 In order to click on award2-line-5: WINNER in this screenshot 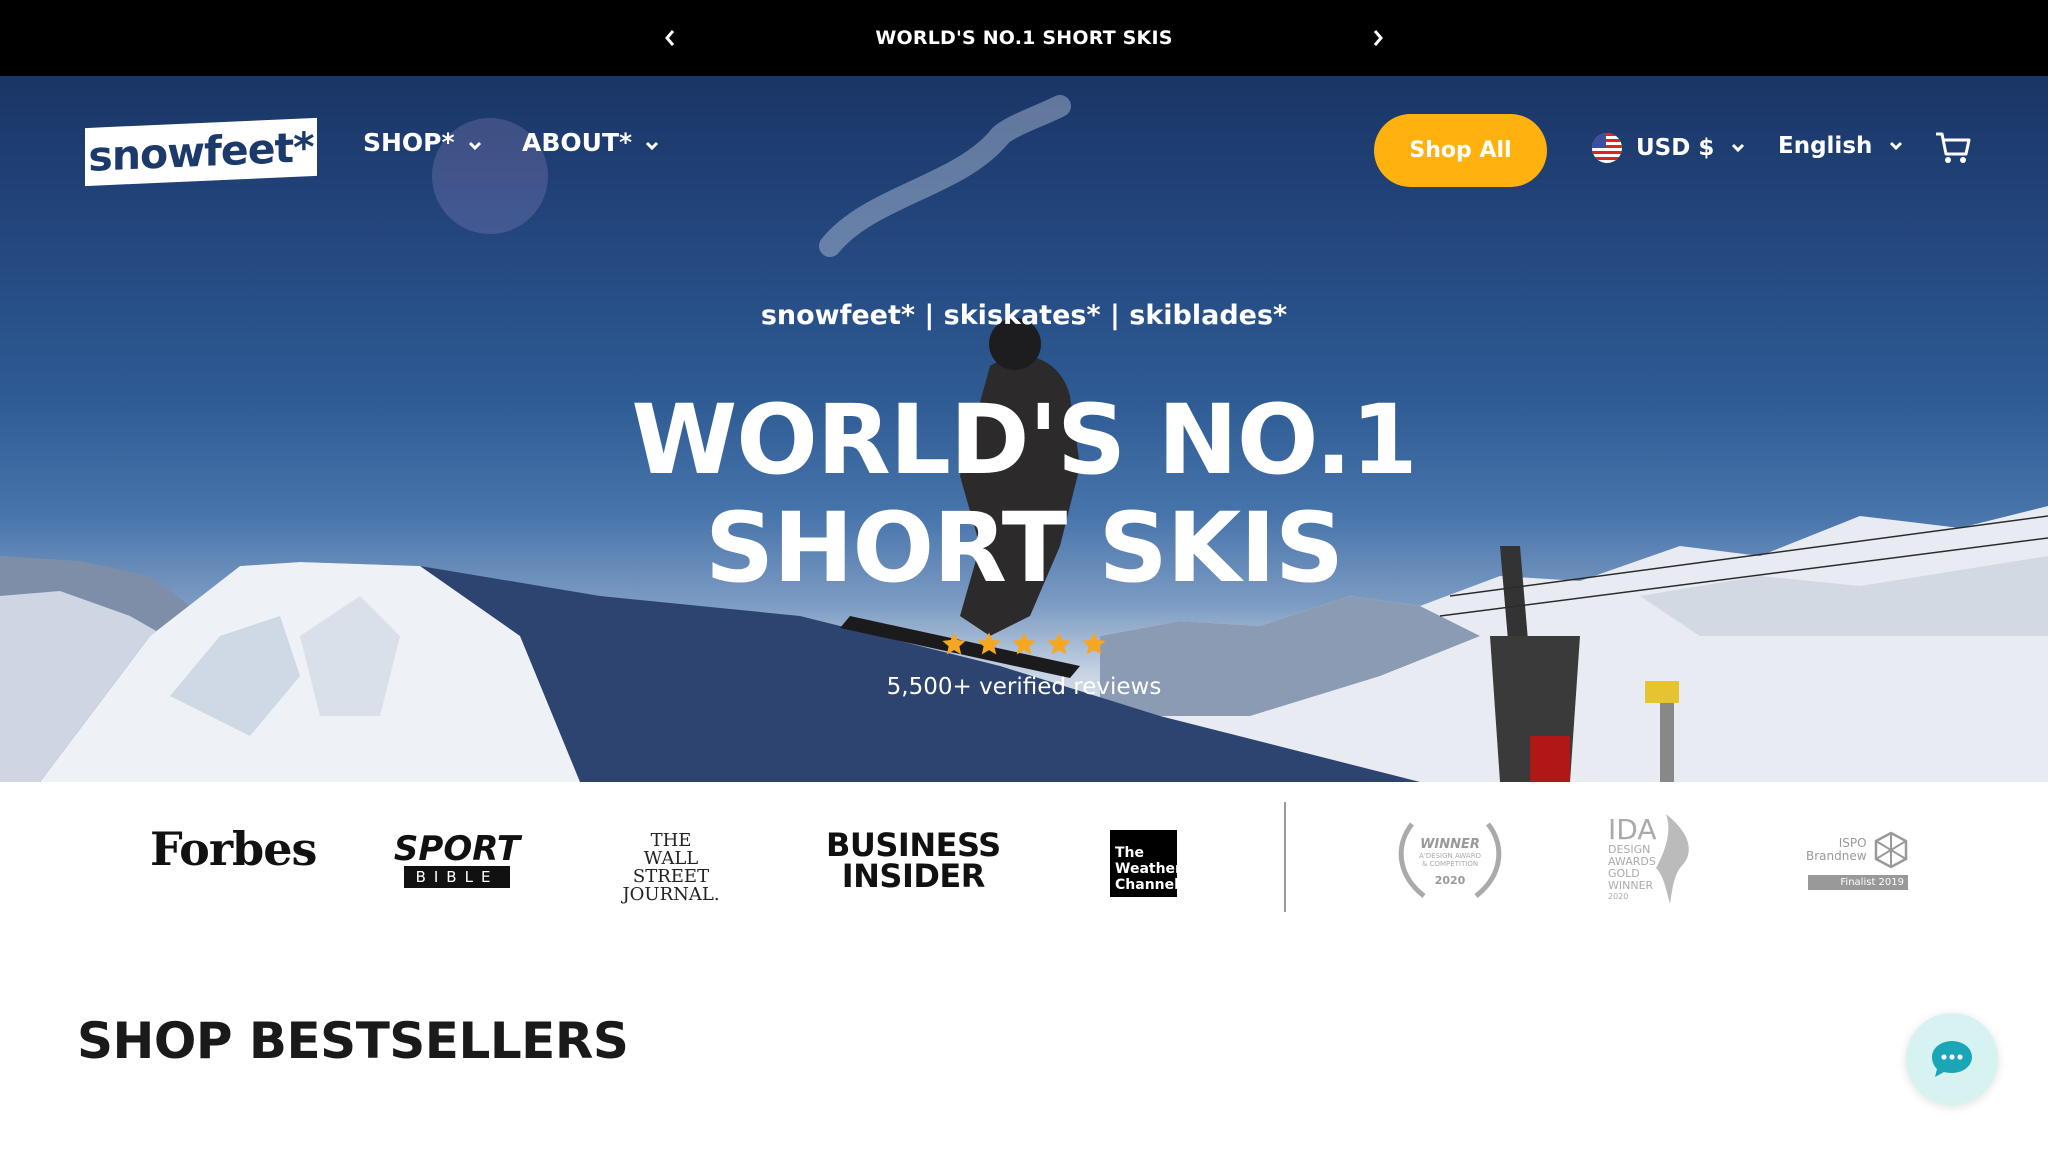, I will do `click(1631, 885)`.